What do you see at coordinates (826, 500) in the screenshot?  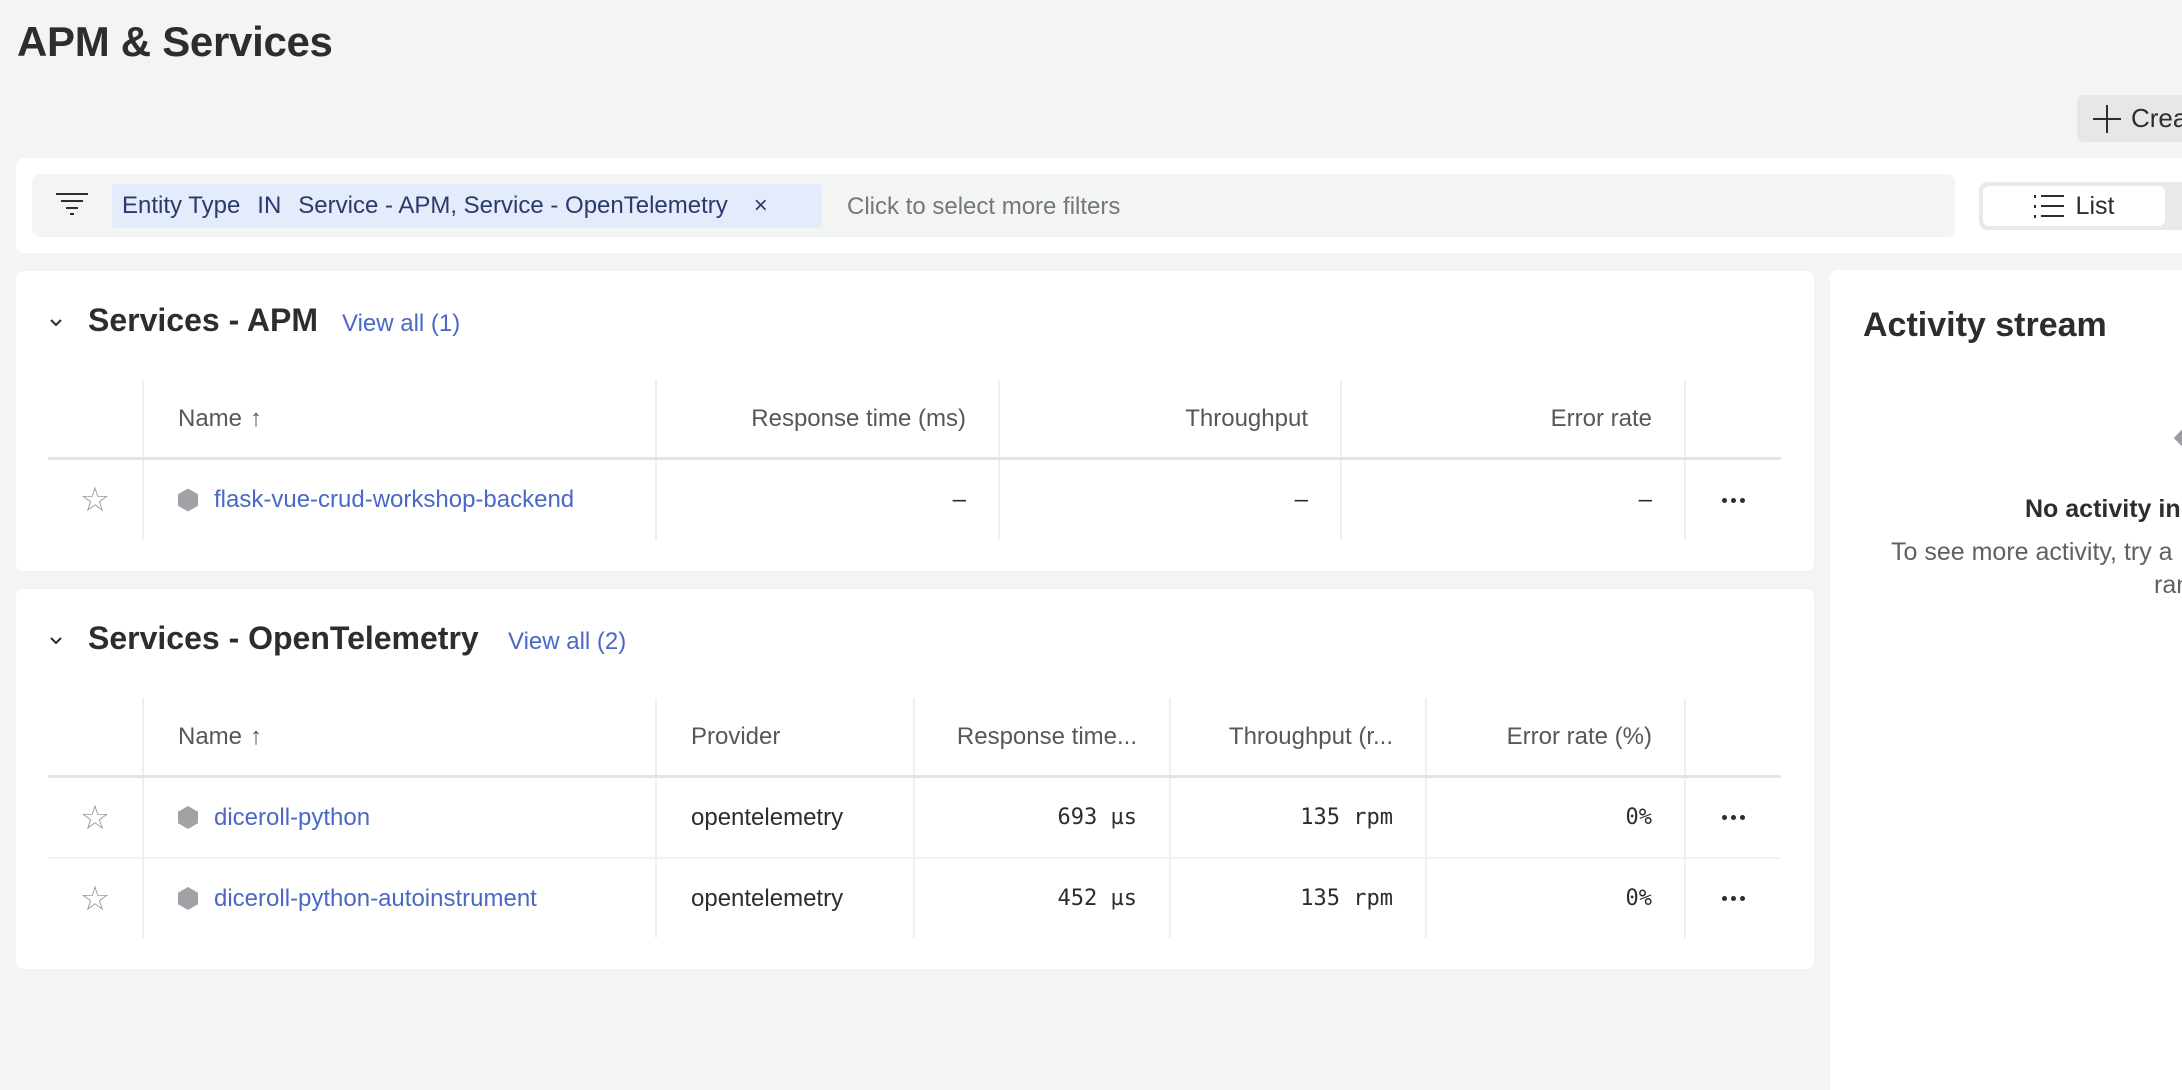 I see `response-time-value: –` at bounding box center [826, 500].